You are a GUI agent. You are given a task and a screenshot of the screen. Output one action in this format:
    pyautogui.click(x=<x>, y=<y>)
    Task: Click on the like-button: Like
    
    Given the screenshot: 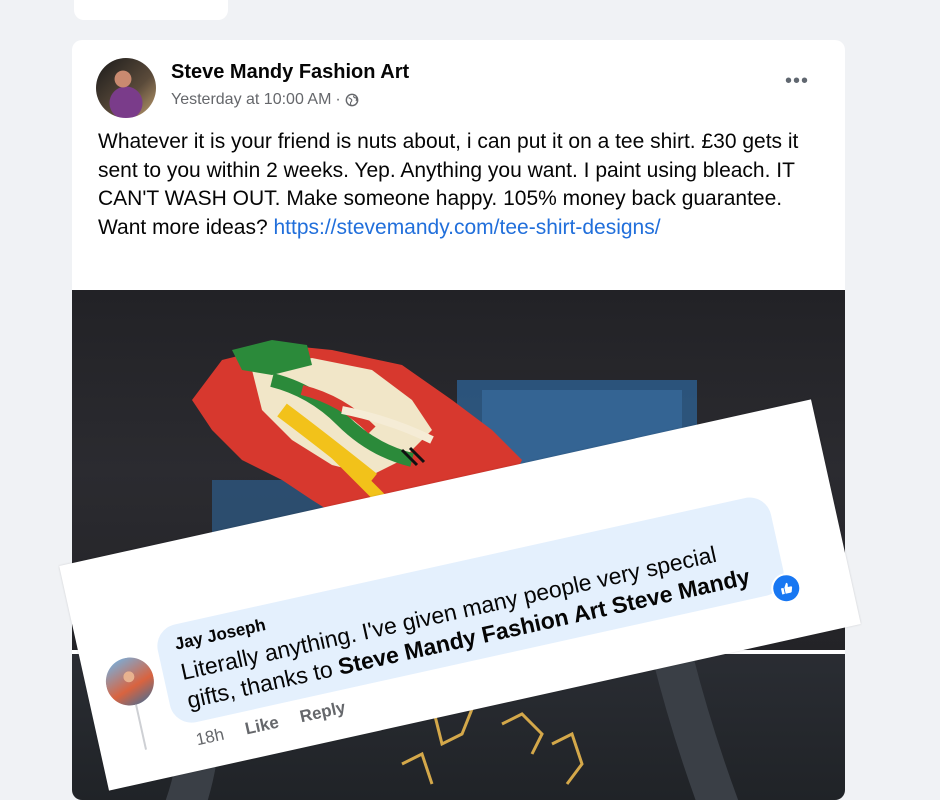 What is the action you would take?
    pyautogui.click(x=262, y=726)
    